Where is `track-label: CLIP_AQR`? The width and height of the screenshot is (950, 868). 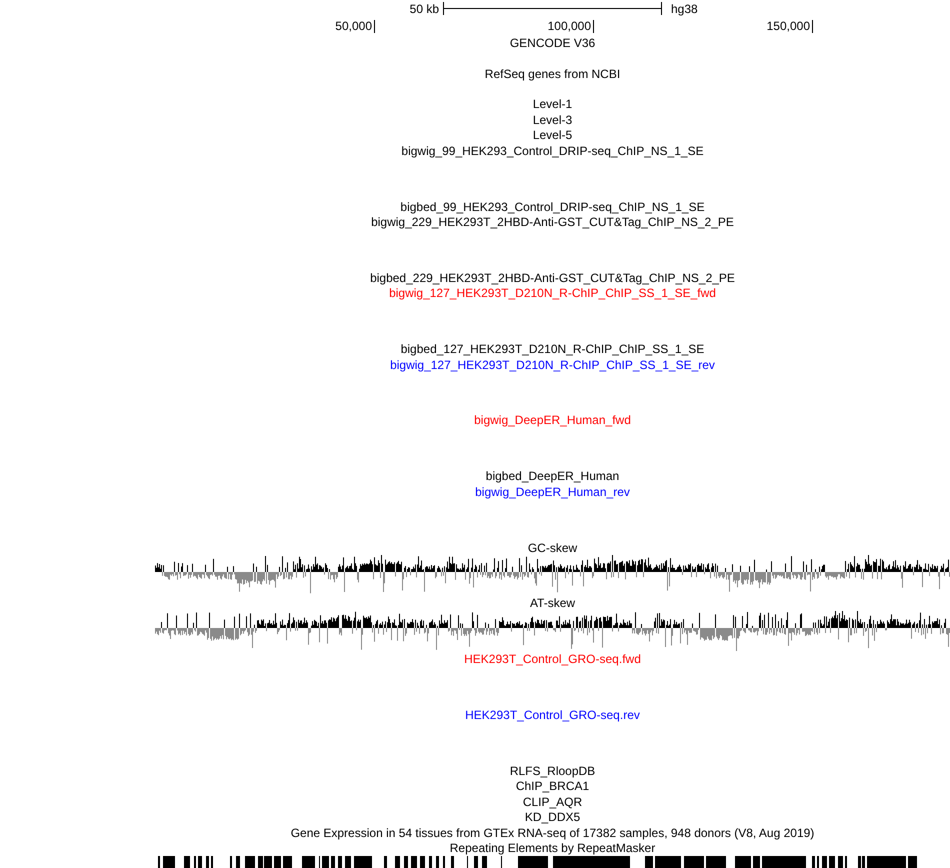 track-label: CLIP_AQR is located at coordinates (552, 801).